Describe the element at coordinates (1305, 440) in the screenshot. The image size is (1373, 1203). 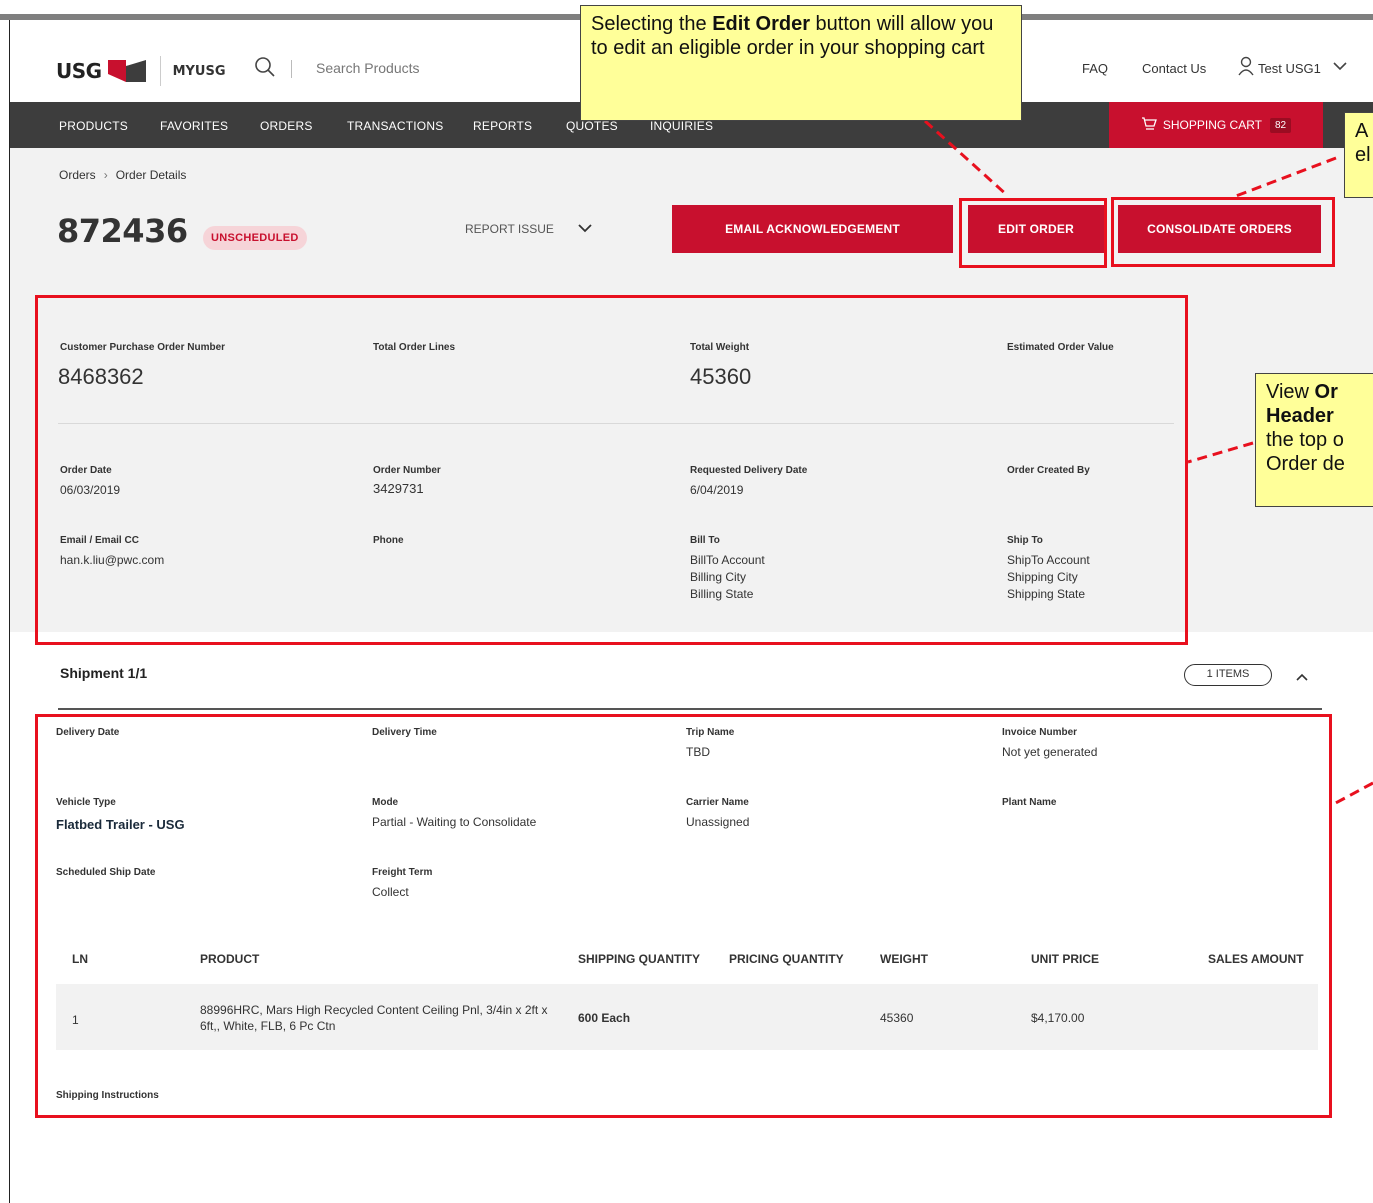
I see `callout-top: the top o` at that location.